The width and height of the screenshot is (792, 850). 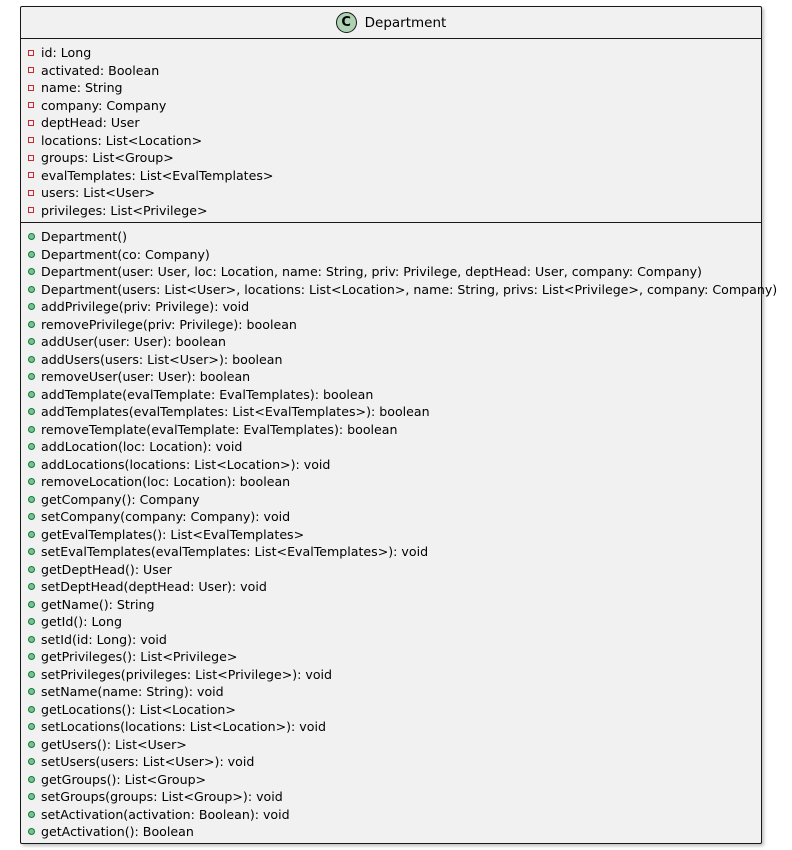 What do you see at coordinates (394, 622) in the screenshot?
I see `method-row: getId(): Long` at bounding box center [394, 622].